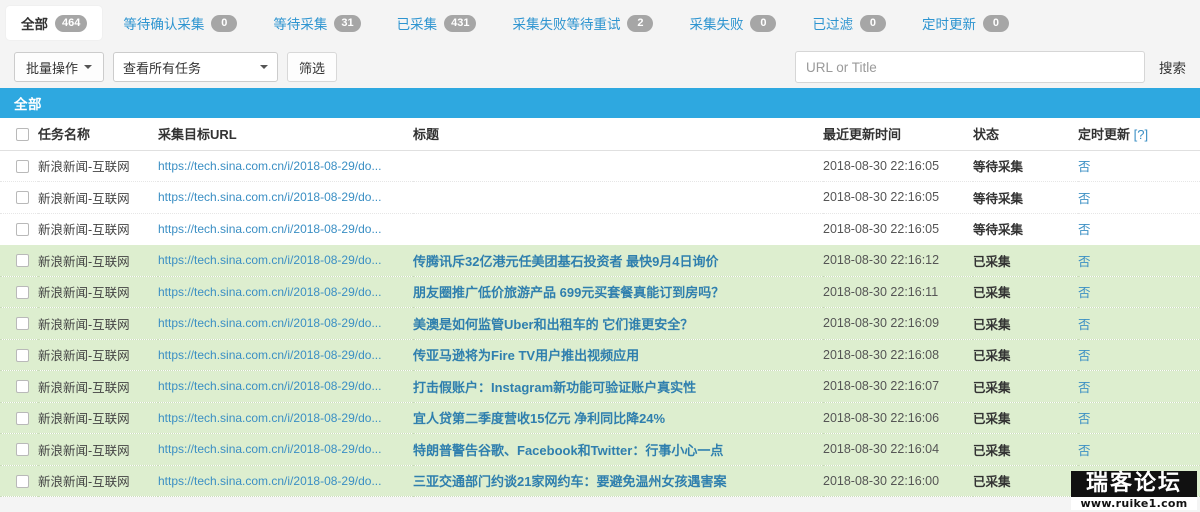 The image size is (1200, 512). What do you see at coordinates (437, 23) in the screenshot?
I see `status-tab-3: 已采集 431` at bounding box center [437, 23].